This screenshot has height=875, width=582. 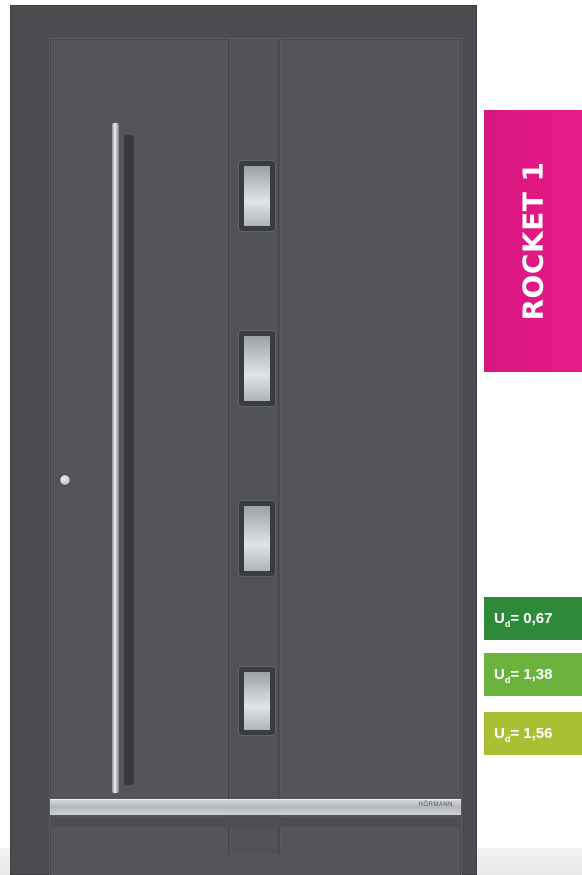 I want to click on u-value: = 0,67, so click(x=531, y=618).